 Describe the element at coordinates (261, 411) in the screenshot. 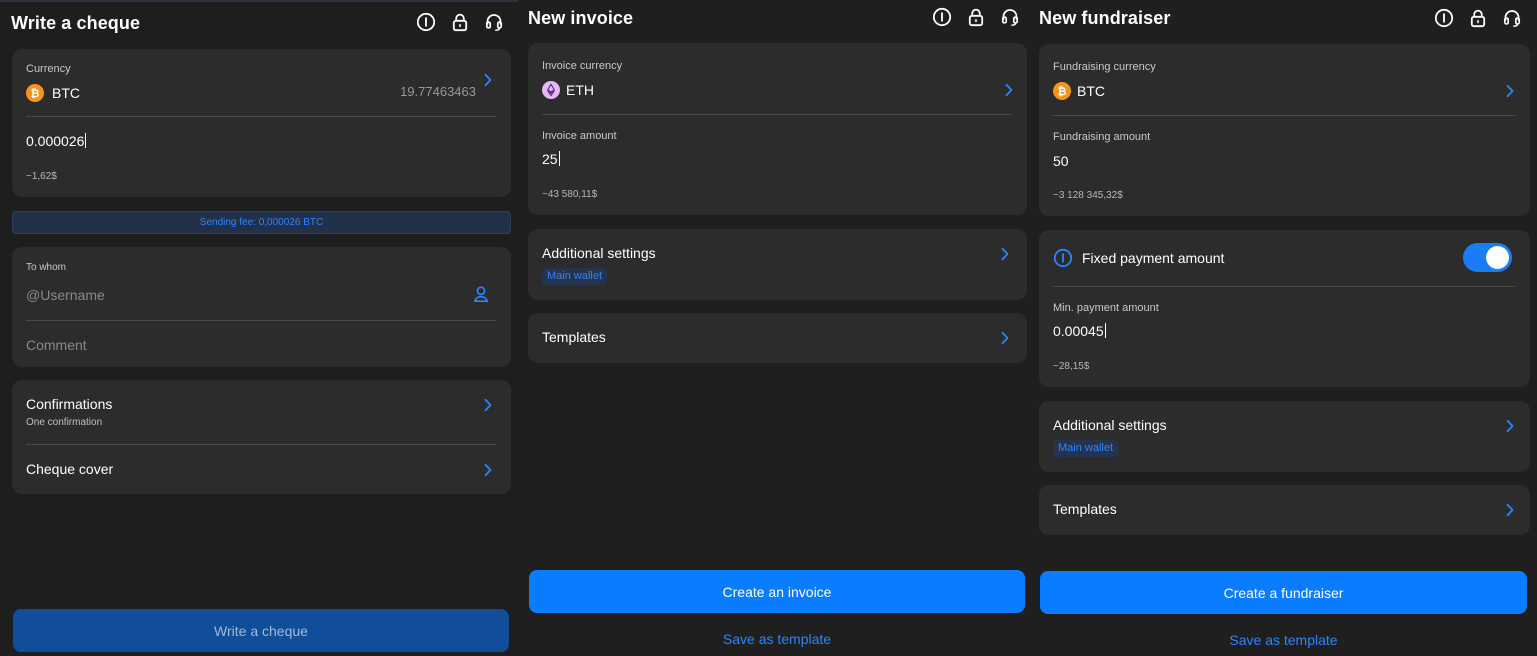

I see `confirmations-row: Confirmations One confirmation` at that location.